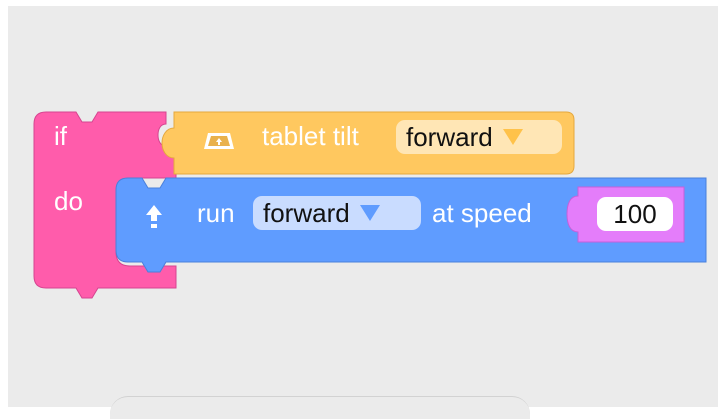 The height and width of the screenshot is (419, 718). Describe the element at coordinates (310, 136) in the screenshot. I see `tablet-tilt-label: tablet tilt` at that location.